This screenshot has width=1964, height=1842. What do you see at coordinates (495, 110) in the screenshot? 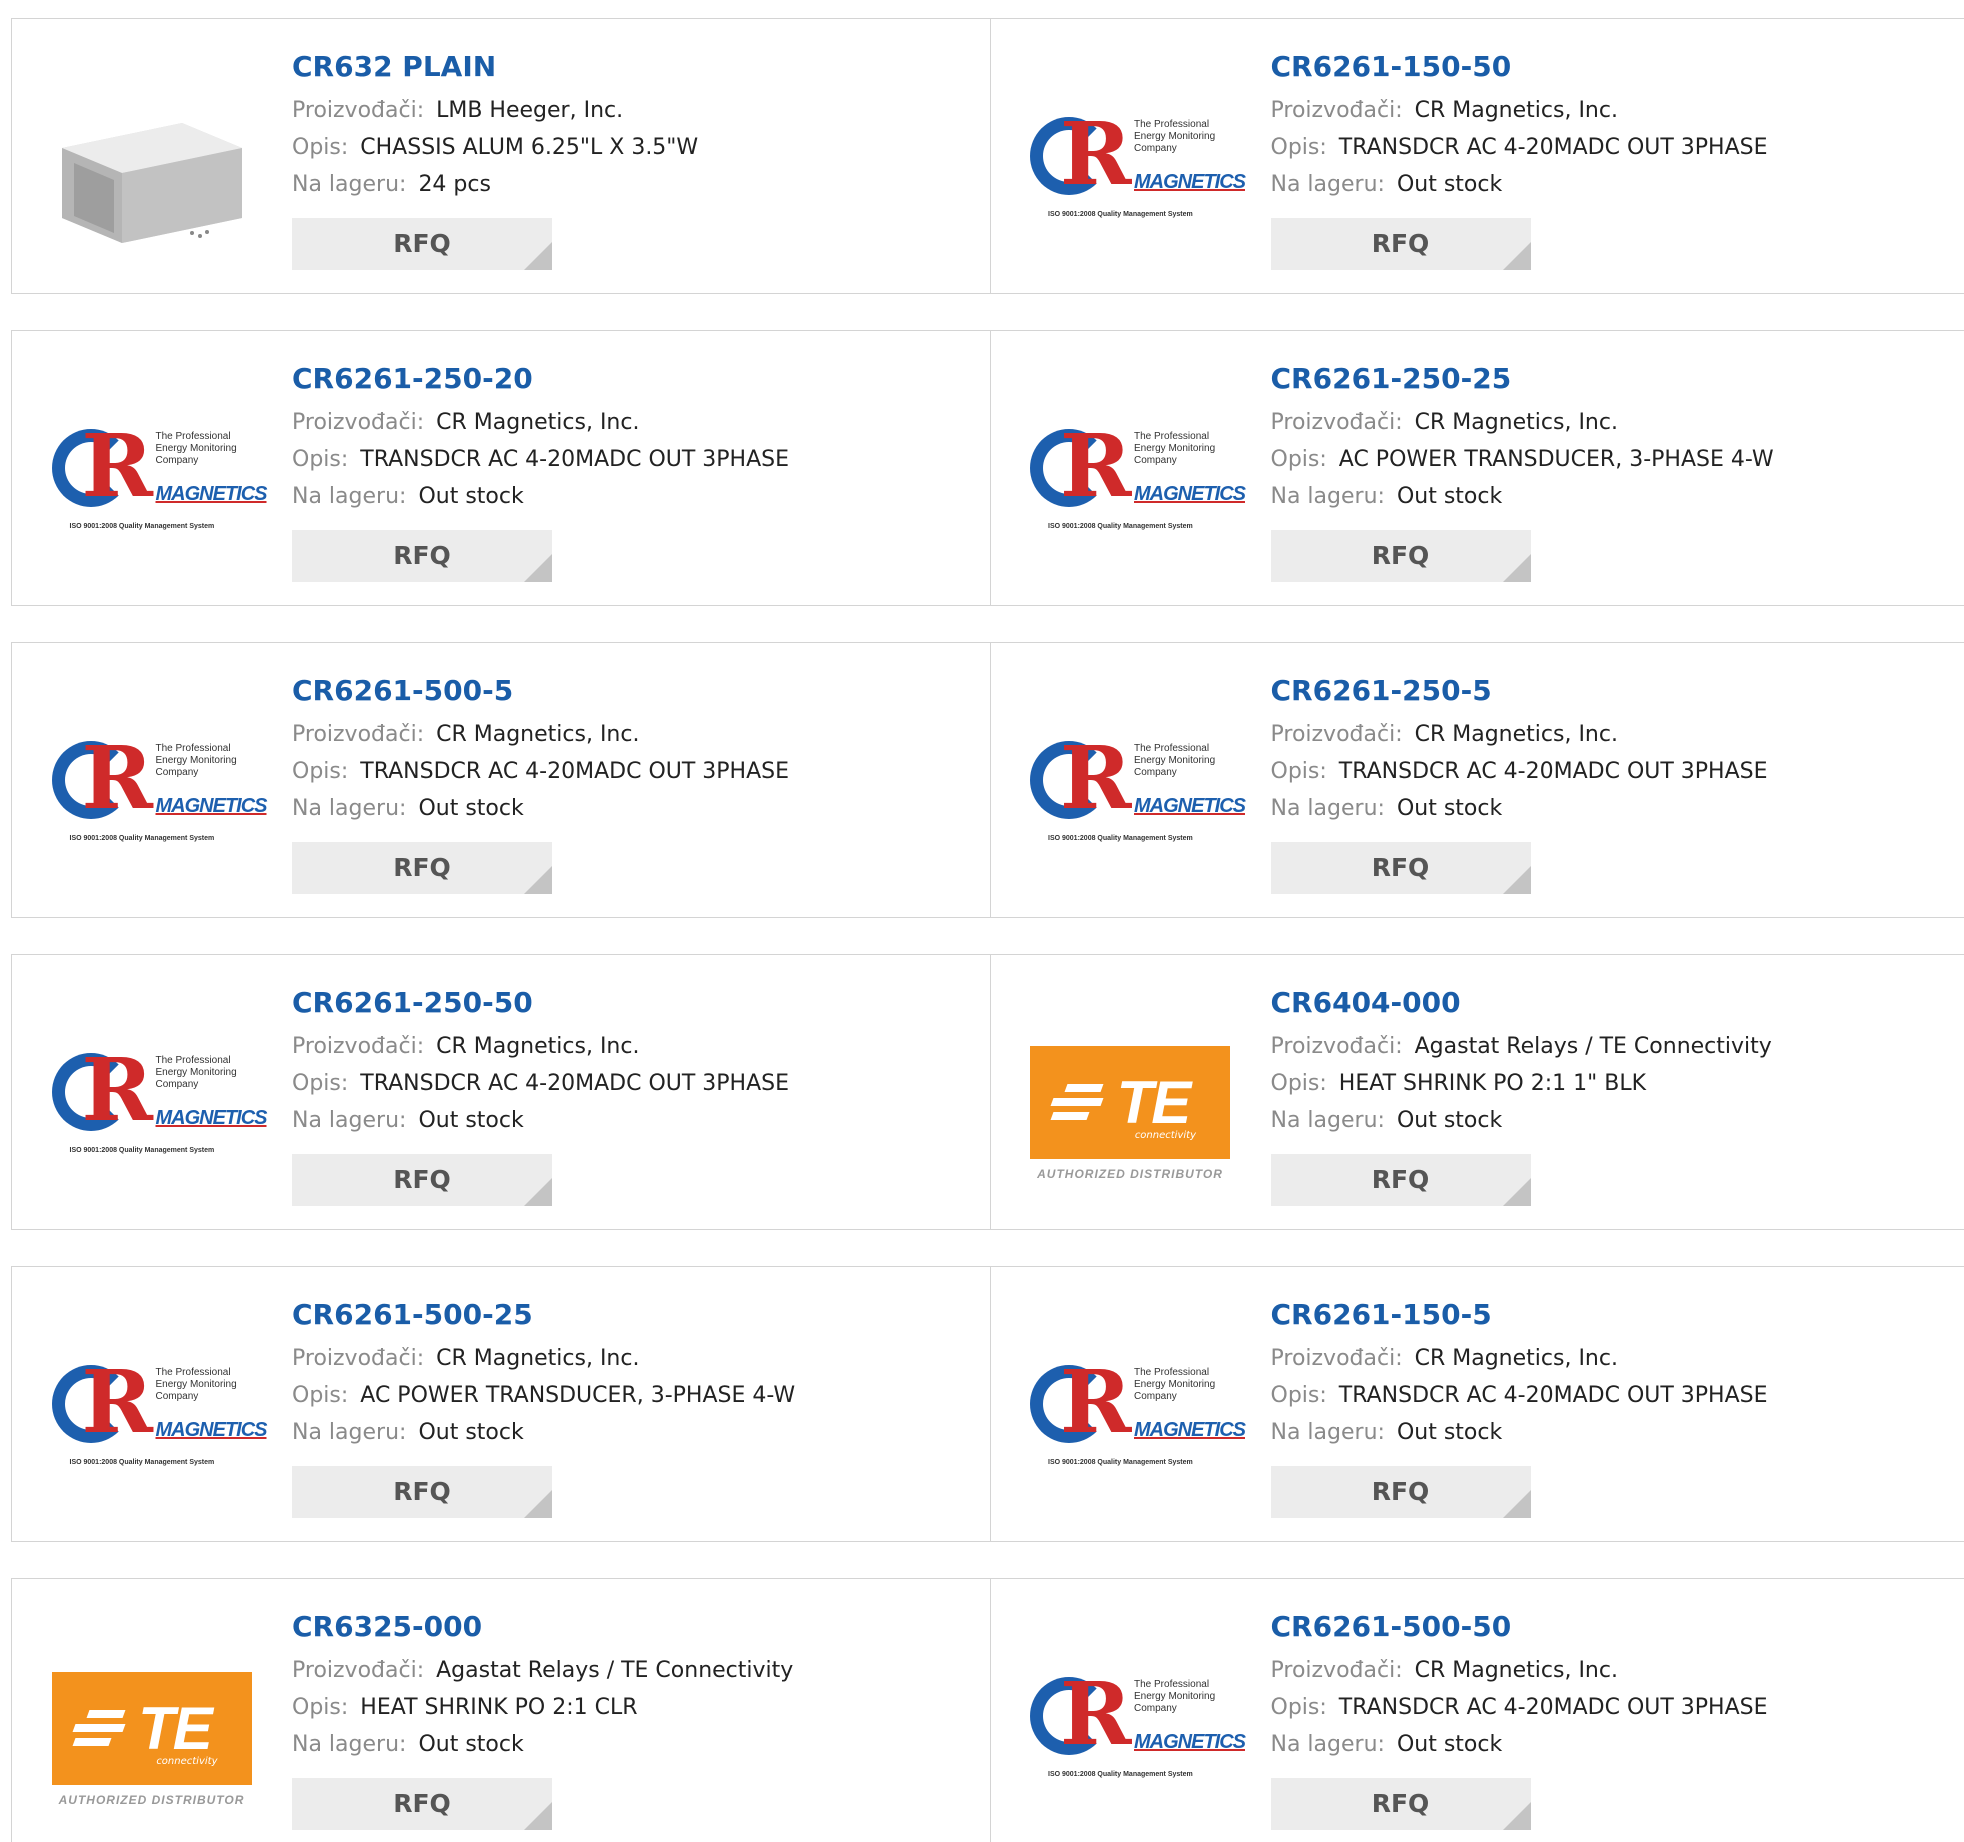
I see `manufacturer-line: Proizvođači:LMB Heeger, Inc.` at bounding box center [495, 110].